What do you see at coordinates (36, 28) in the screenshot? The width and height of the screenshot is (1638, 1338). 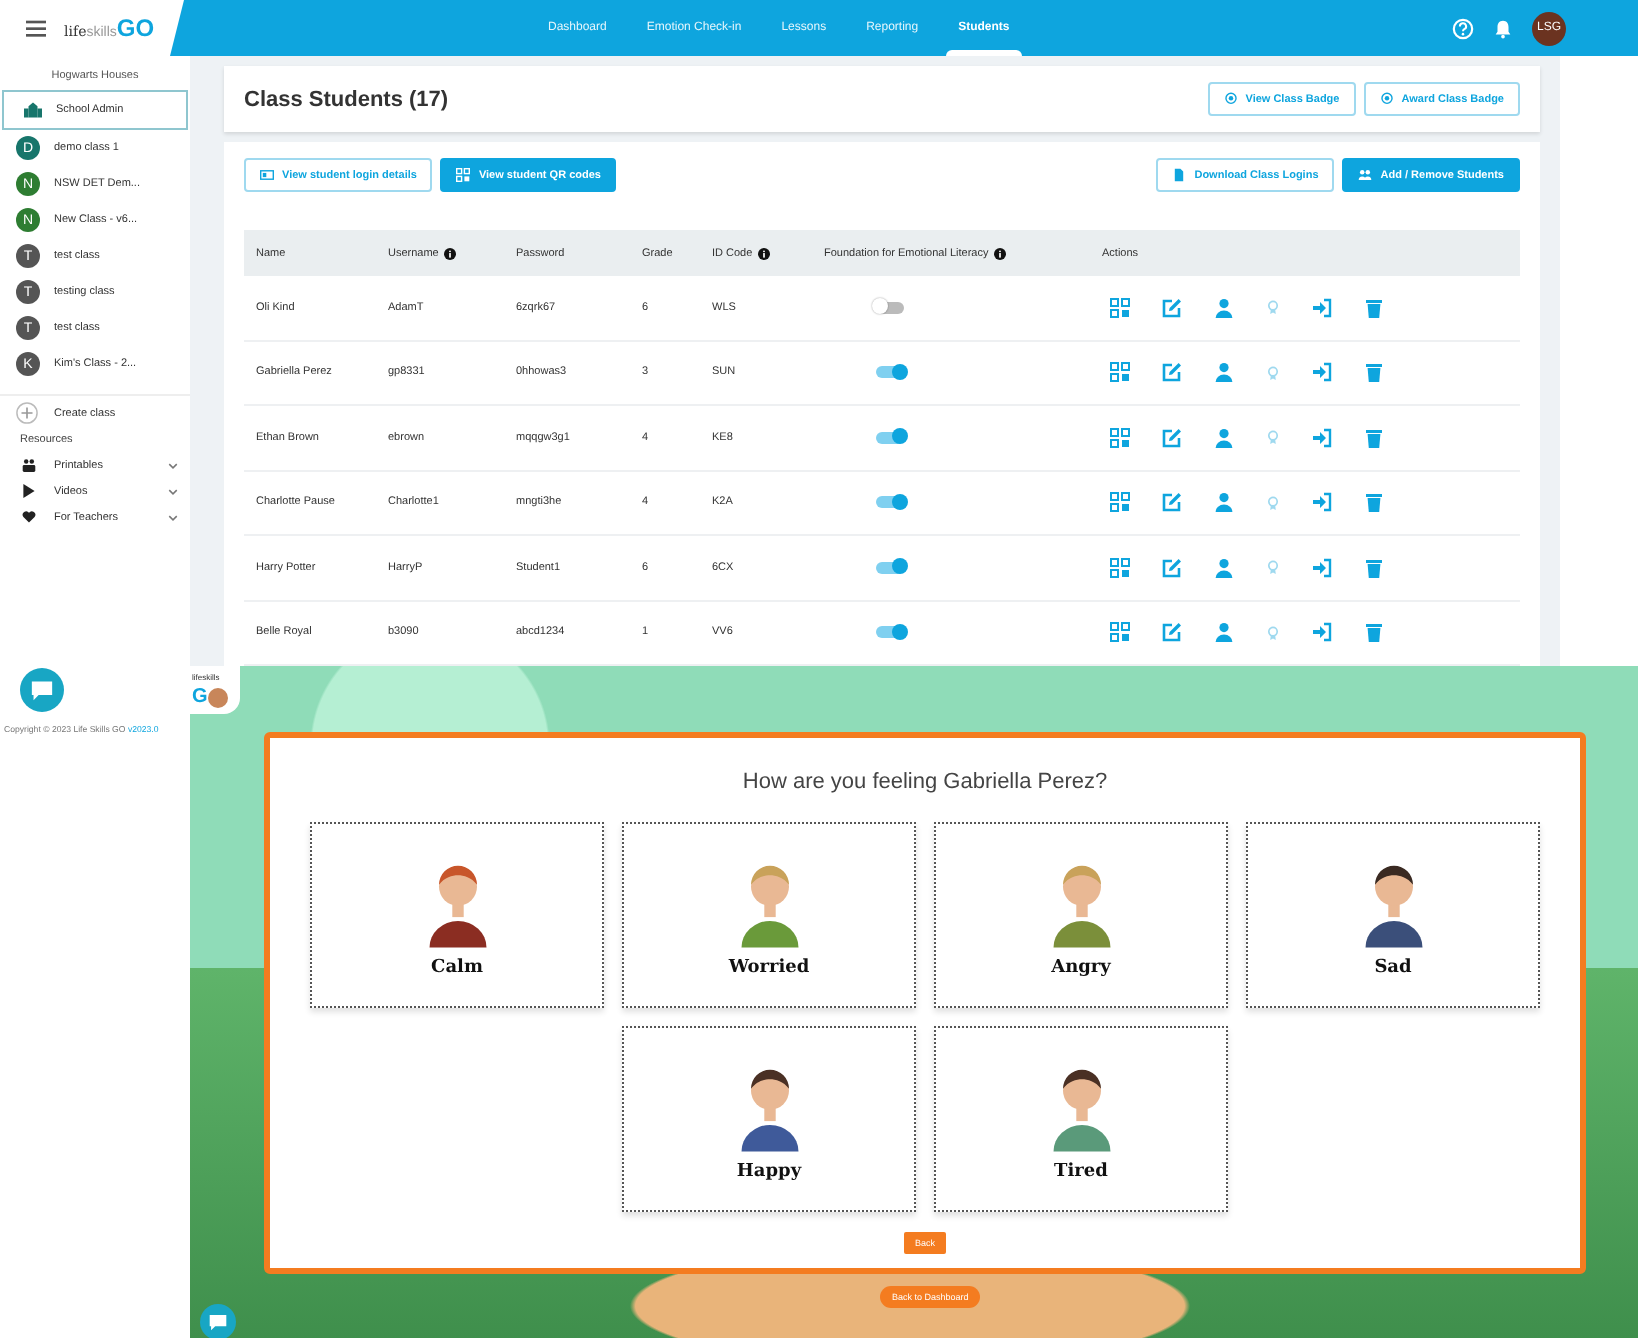 I see `menu-icon` at bounding box center [36, 28].